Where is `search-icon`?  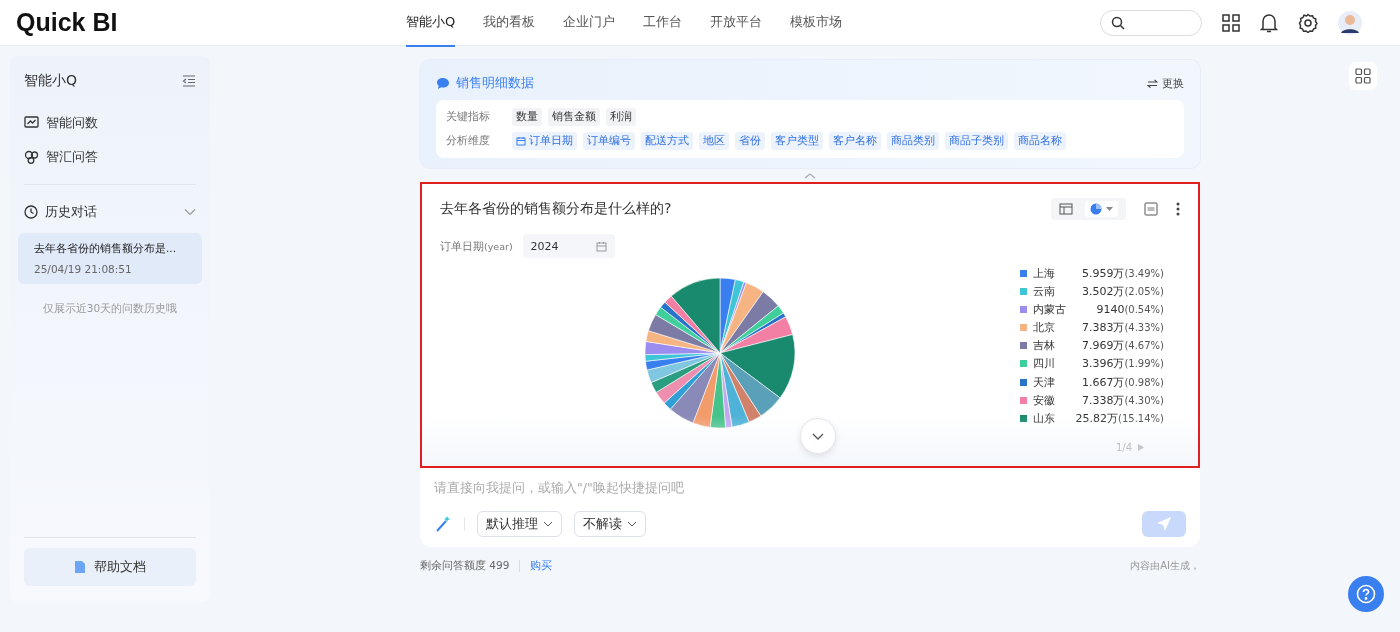
search-icon is located at coordinates (1118, 22).